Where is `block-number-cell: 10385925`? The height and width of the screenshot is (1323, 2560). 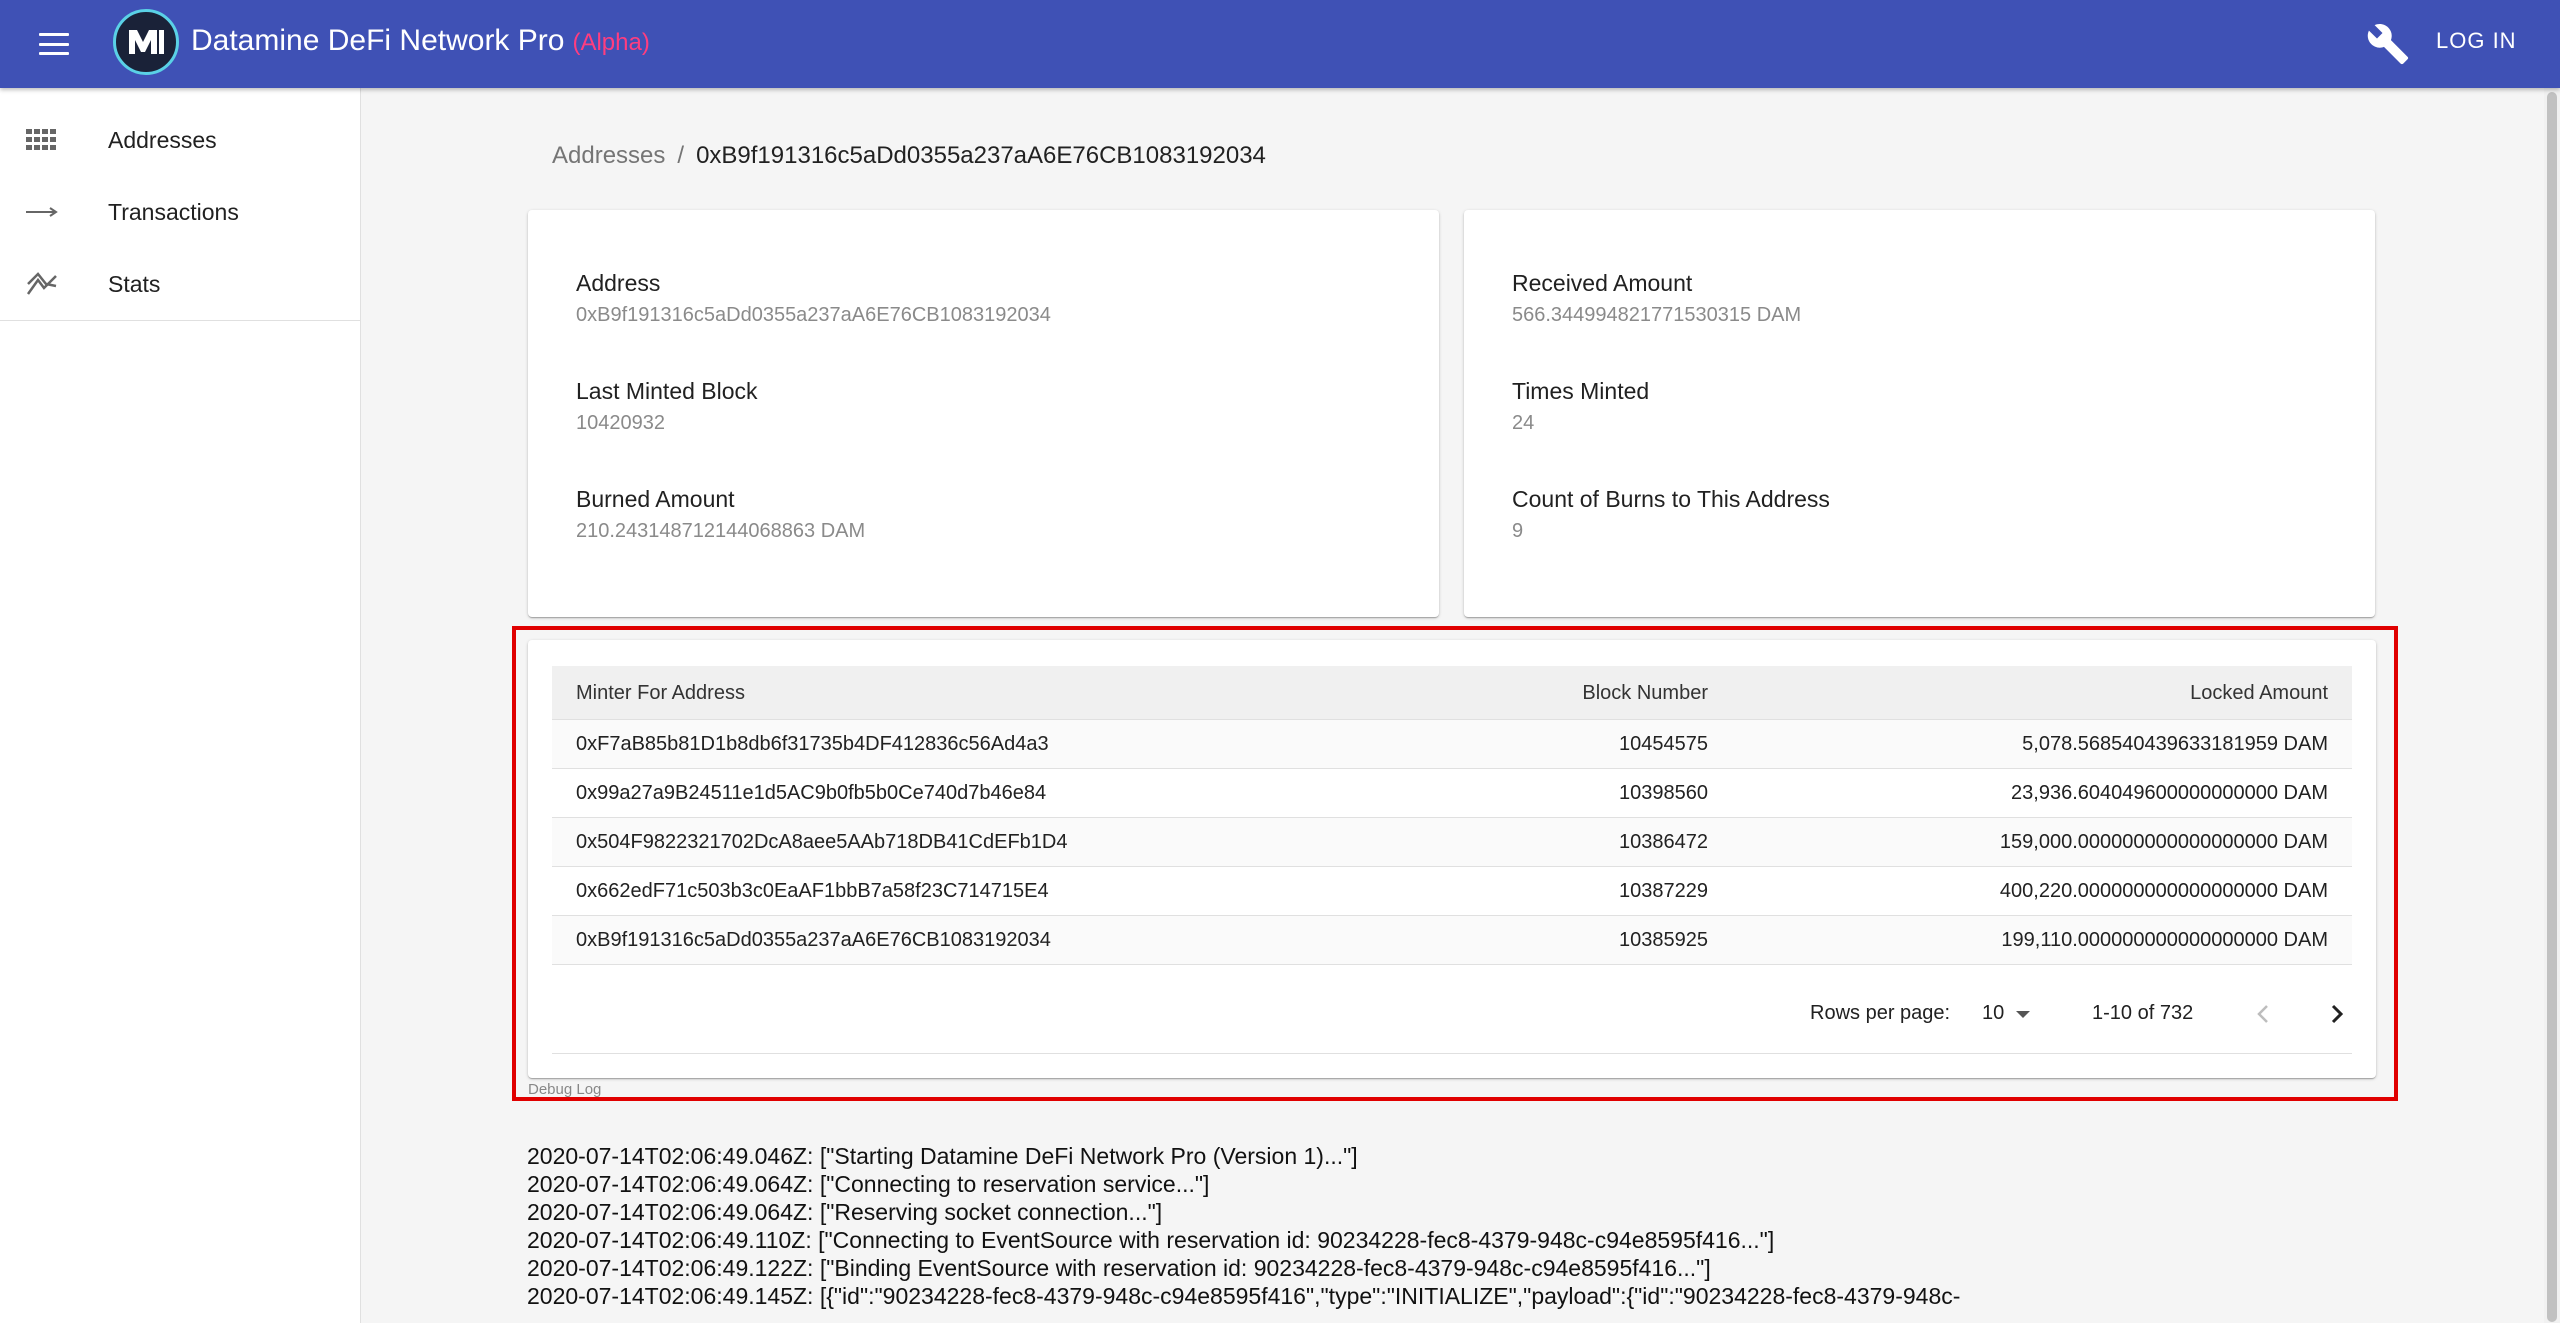 block-number-cell: 10385925 is located at coordinates (1663, 940).